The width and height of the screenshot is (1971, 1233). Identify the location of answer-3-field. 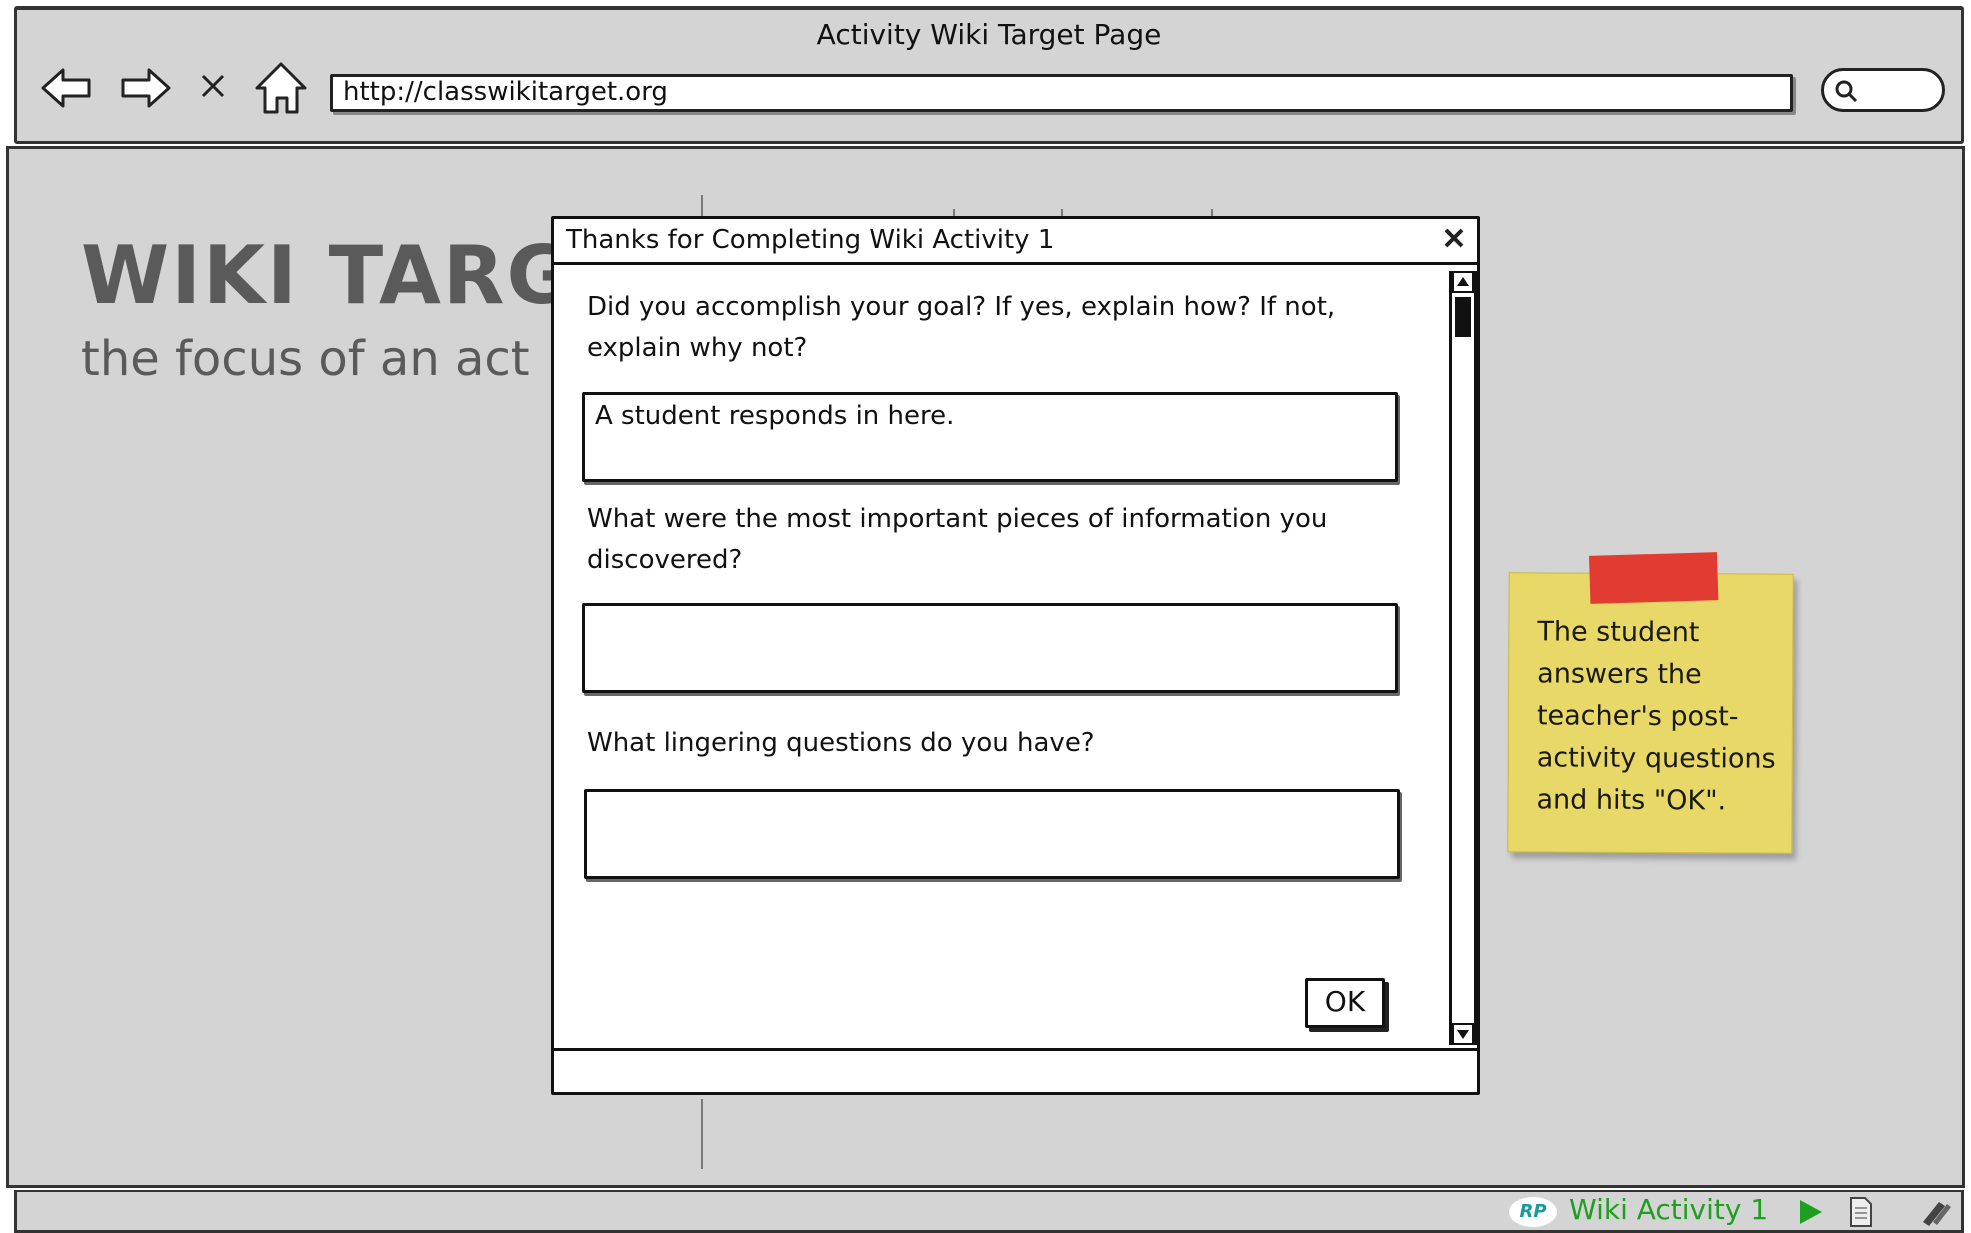
(992, 834).